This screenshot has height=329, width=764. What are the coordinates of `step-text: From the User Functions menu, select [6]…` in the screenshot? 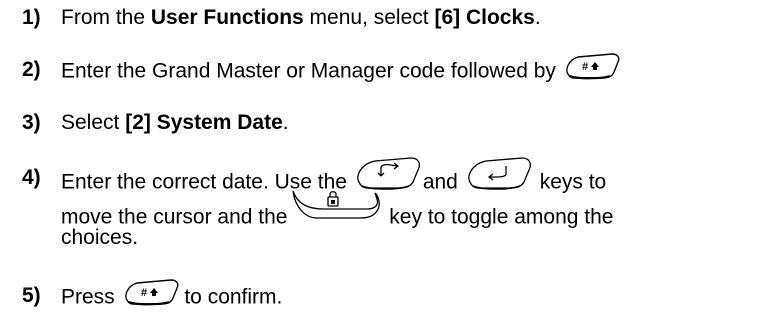 It's located at (301, 17).